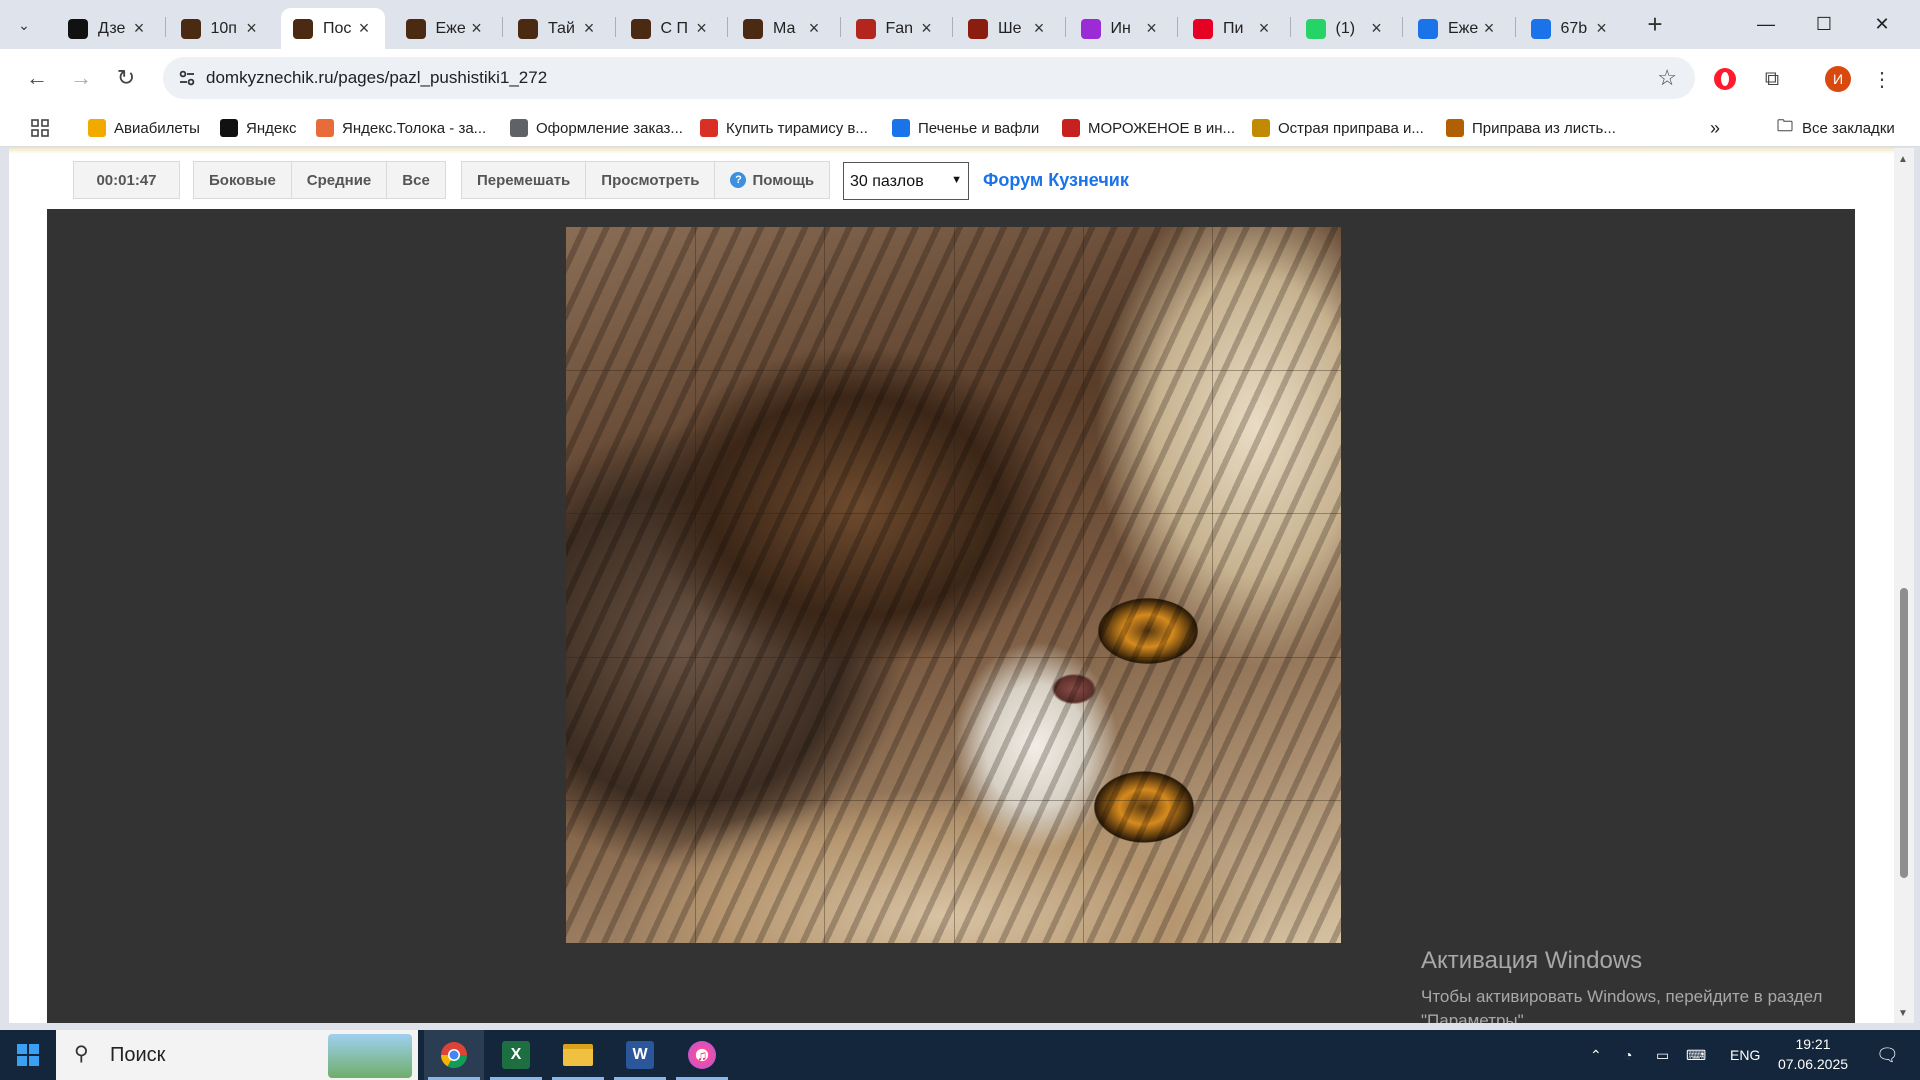  Describe the element at coordinates (126, 78) in the screenshot. I see `reload-icon: ↻` at that location.